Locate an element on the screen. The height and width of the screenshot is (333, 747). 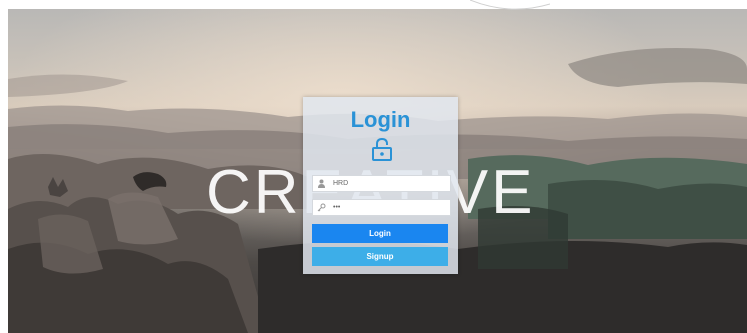
password-field is located at coordinates (381, 207).